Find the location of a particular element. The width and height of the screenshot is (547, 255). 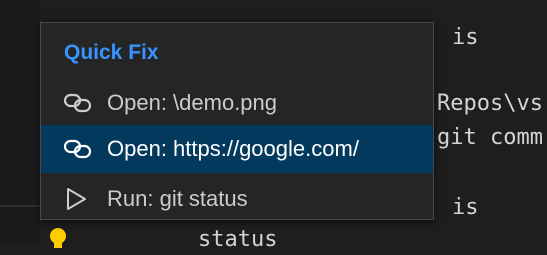

quick-fix-item-run-git-status: Run: git status is located at coordinates (237, 199).